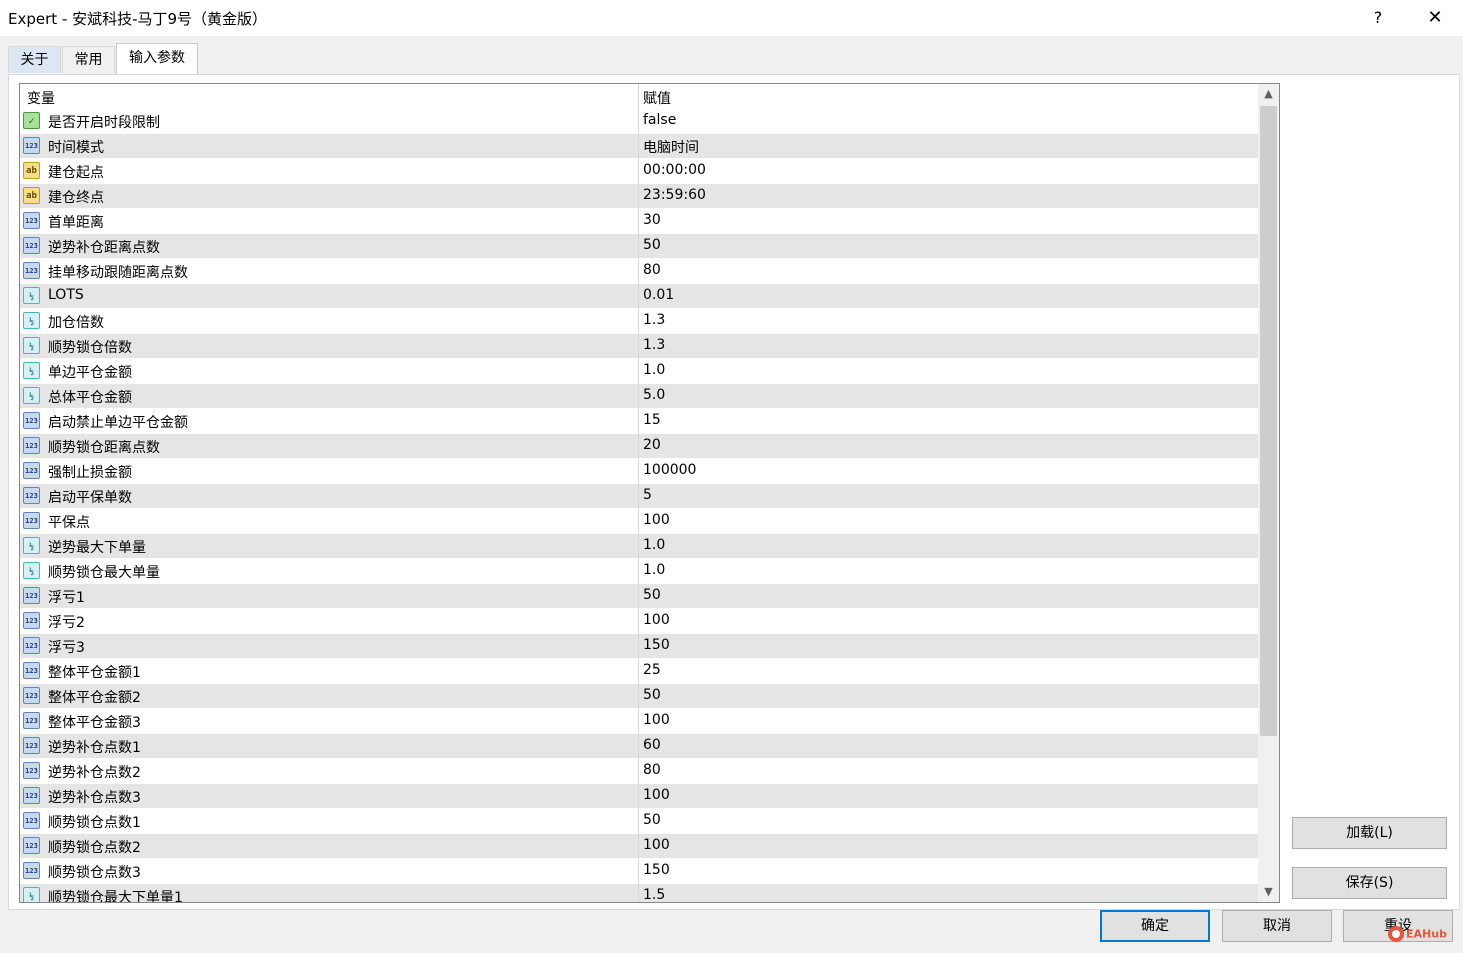 This screenshot has width=1463, height=953. I want to click on parameter-value: 23:59:60, so click(674, 195).